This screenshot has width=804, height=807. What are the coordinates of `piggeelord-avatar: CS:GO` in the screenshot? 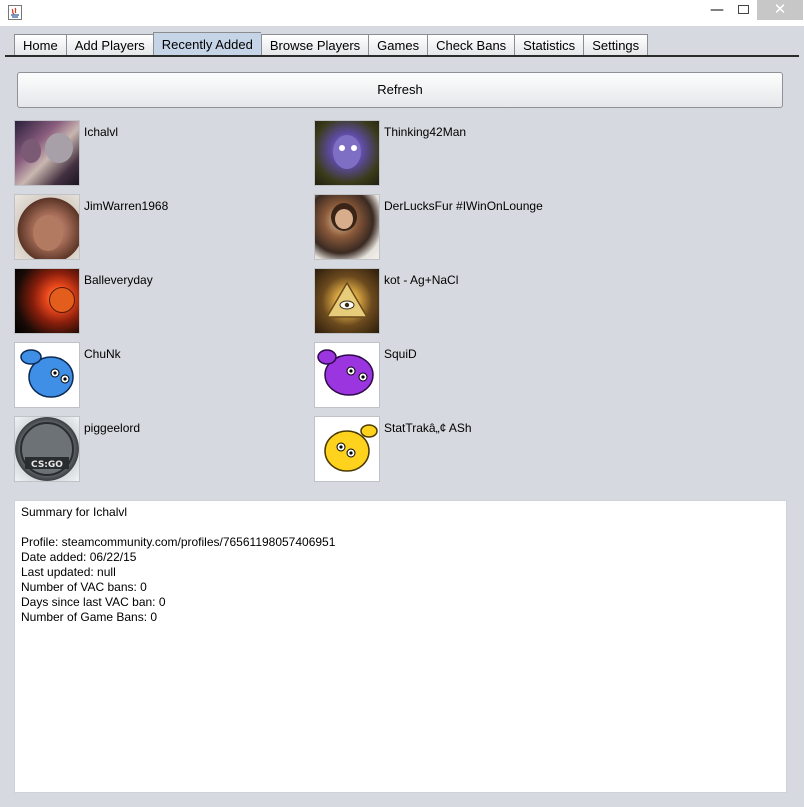 It's located at (47, 449).